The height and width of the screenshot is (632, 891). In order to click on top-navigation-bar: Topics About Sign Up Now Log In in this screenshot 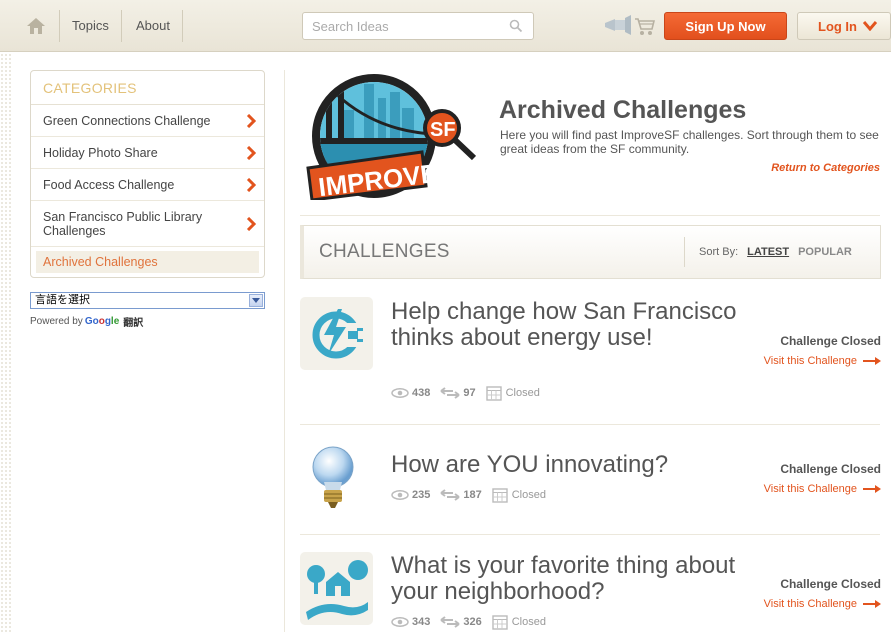, I will do `click(445, 26)`.